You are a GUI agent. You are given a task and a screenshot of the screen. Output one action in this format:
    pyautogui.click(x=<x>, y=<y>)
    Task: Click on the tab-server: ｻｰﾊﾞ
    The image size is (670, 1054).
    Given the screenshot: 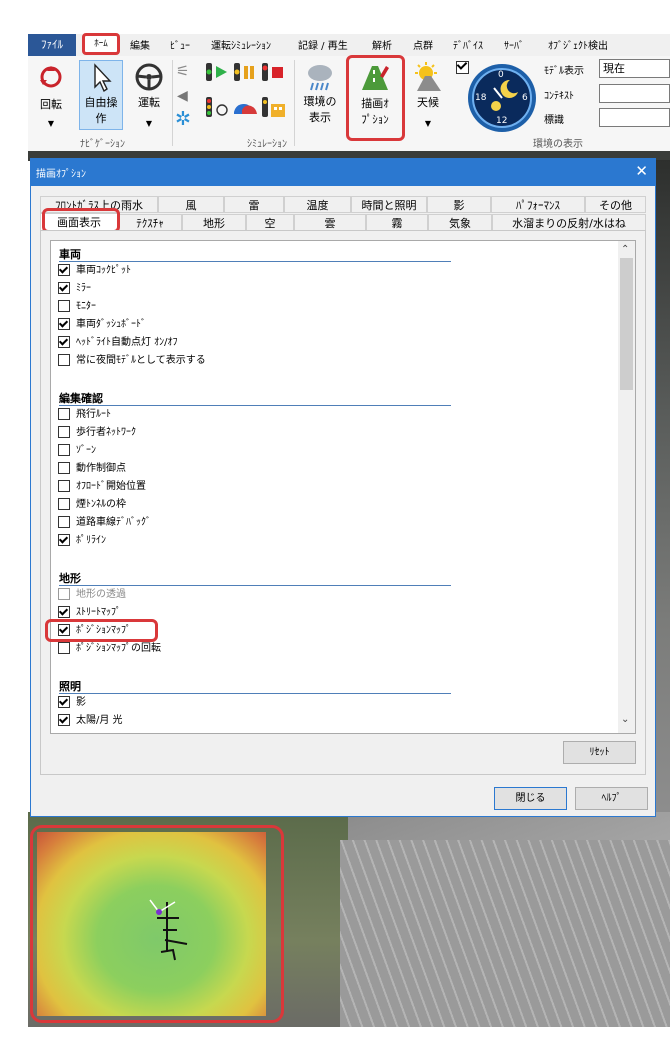 What is the action you would take?
    pyautogui.click(x=514, y=44)
    